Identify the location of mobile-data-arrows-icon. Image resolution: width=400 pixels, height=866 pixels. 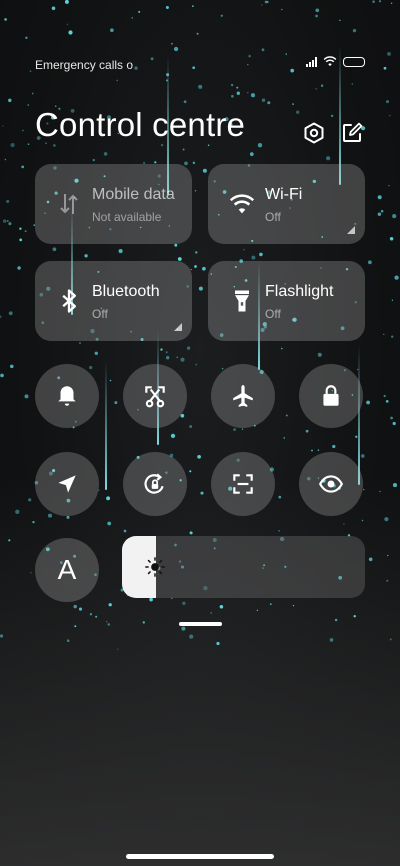
(69, 204).